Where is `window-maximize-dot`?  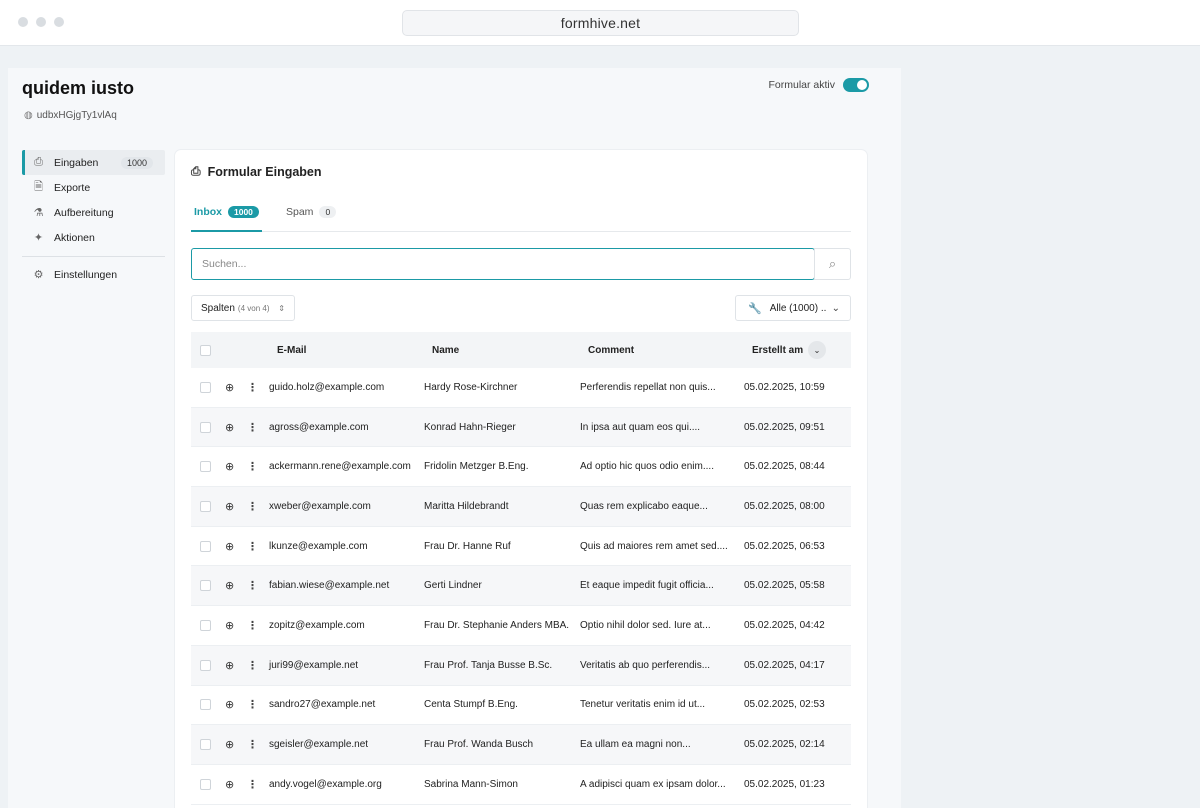
window-maximize-dot is located at coordinates (59, 22).